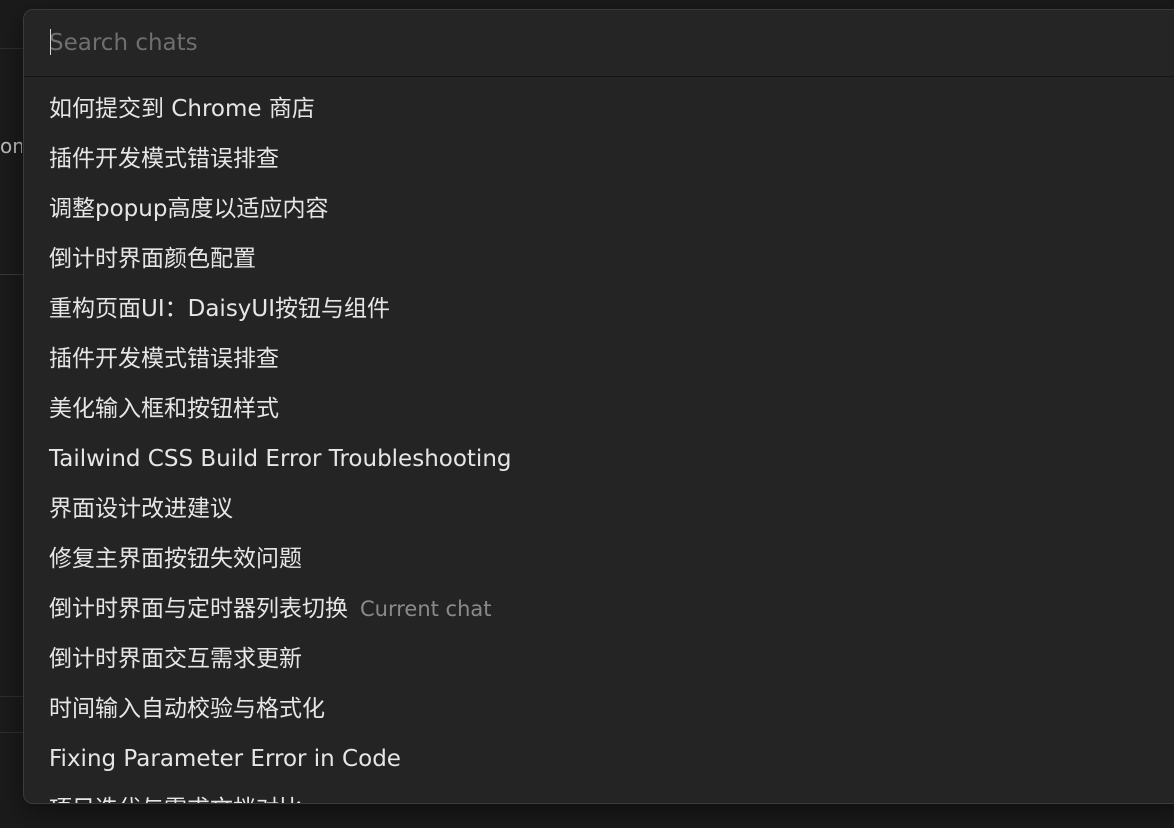  What do you see at coordinates (141, 509) in the screenshot?
I see `chat-title: 界面设计改进建议` at bounding box center [141, 509].